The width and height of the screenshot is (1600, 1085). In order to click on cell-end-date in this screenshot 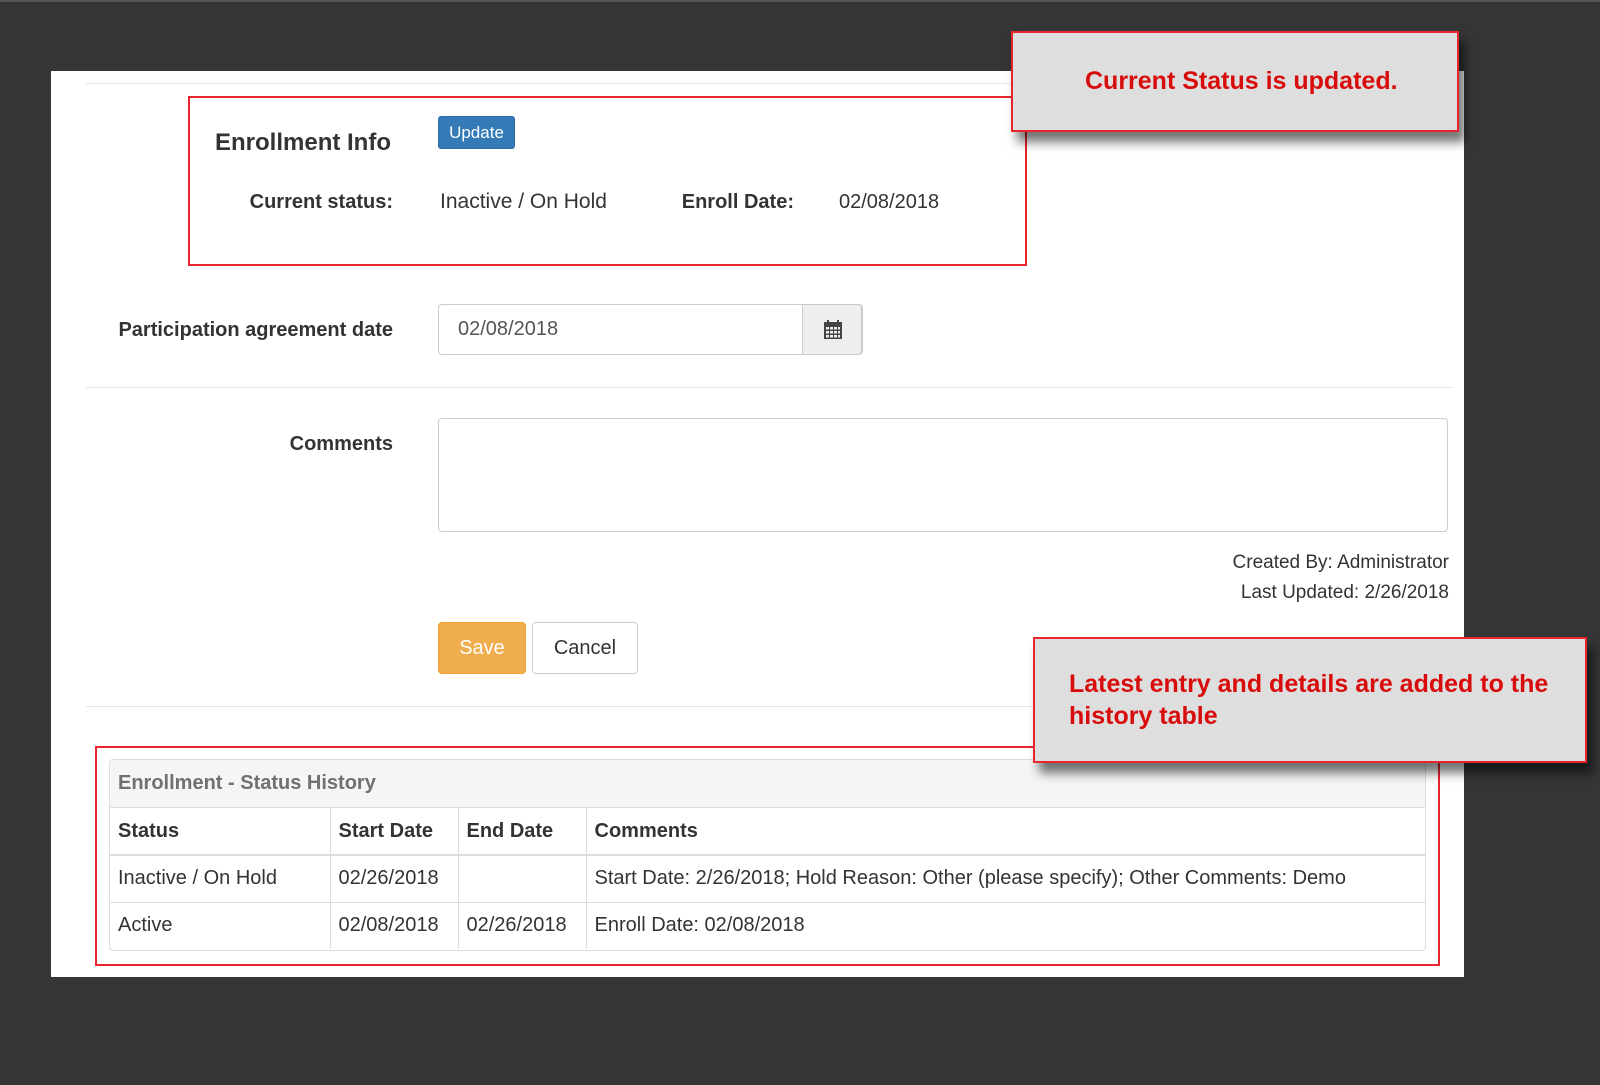, I will do `click(522, 879)`.